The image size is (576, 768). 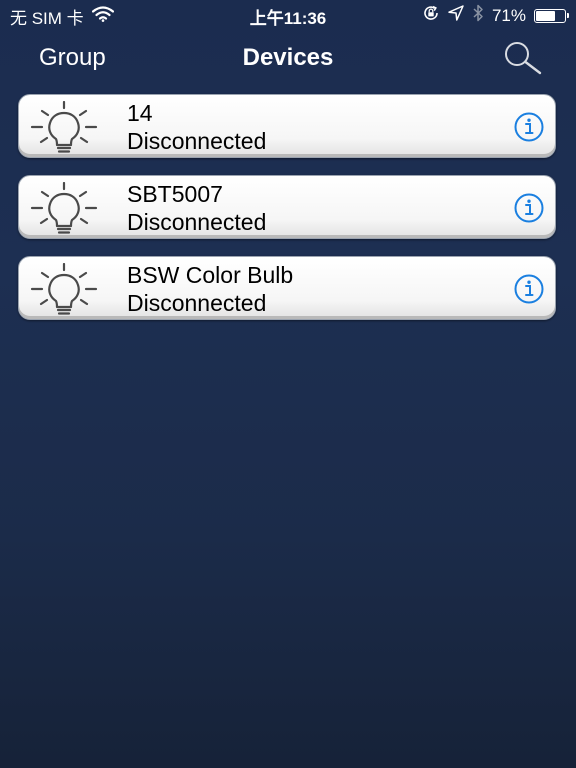 I want to click on device-row: SBT5007 Disconnected, so click(x=287, y=207).